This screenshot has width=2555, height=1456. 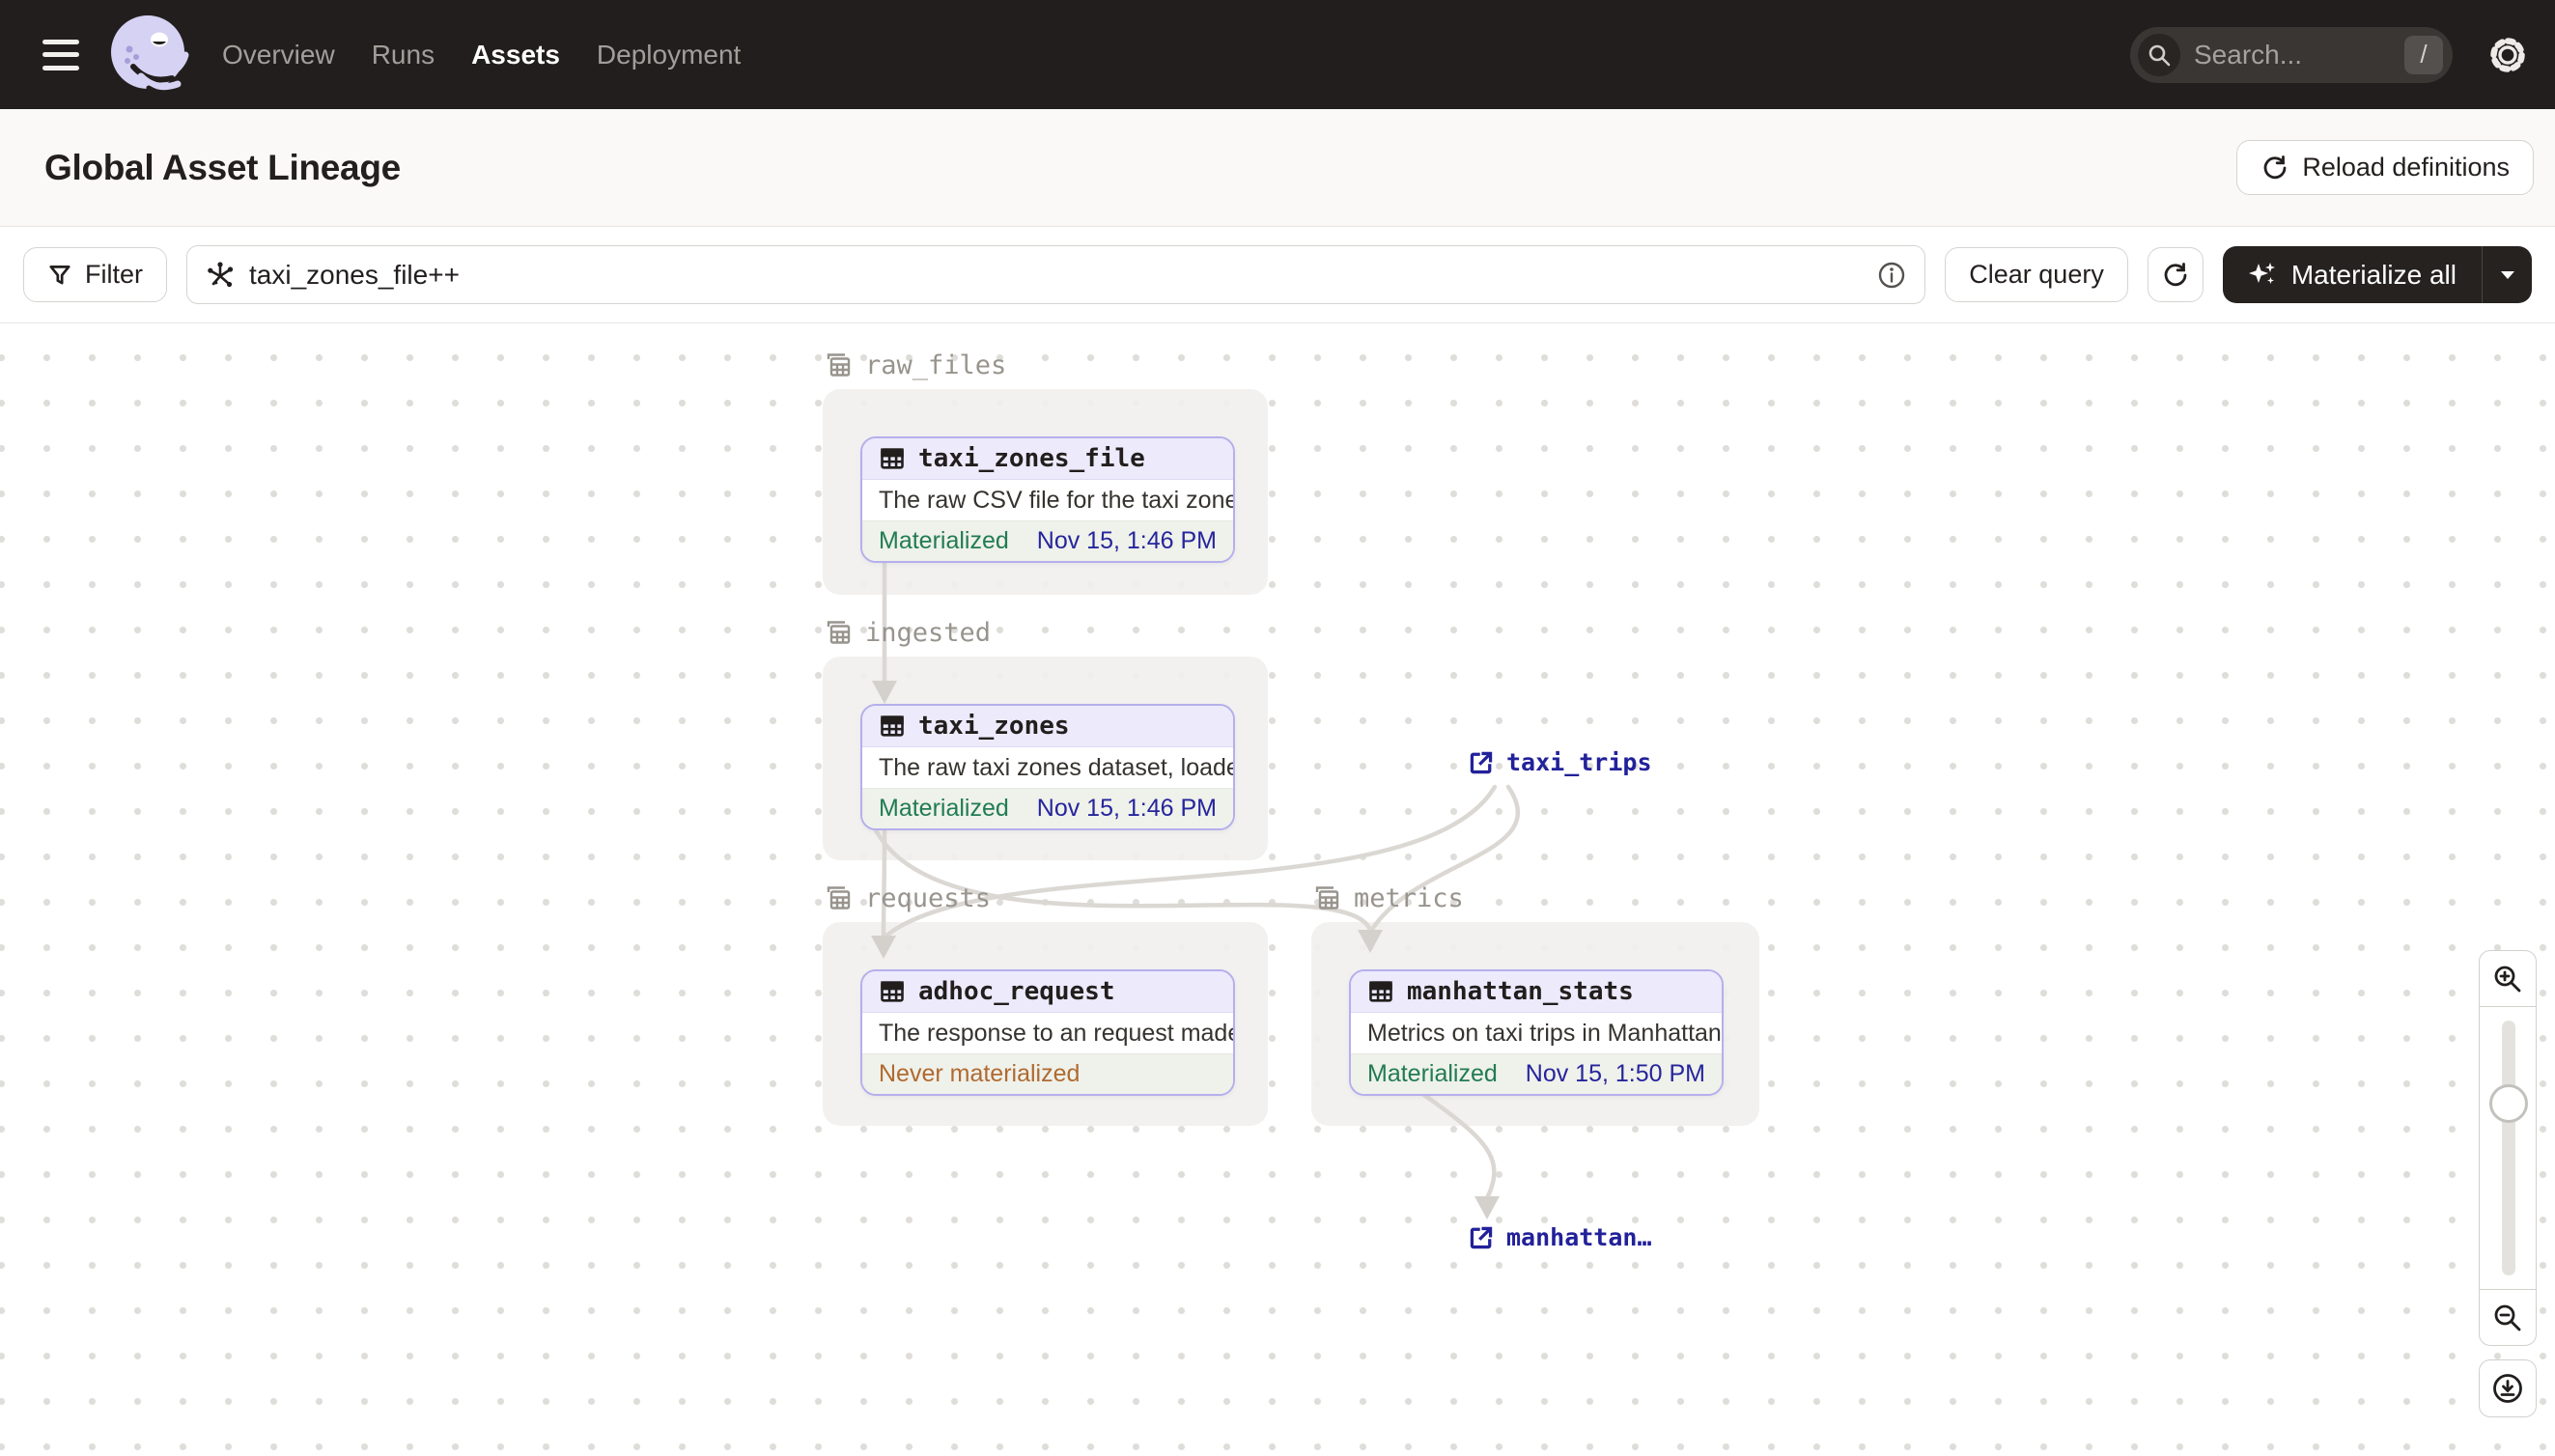 I want to click on group-label-requests: requests, so click(x=907, y=898).